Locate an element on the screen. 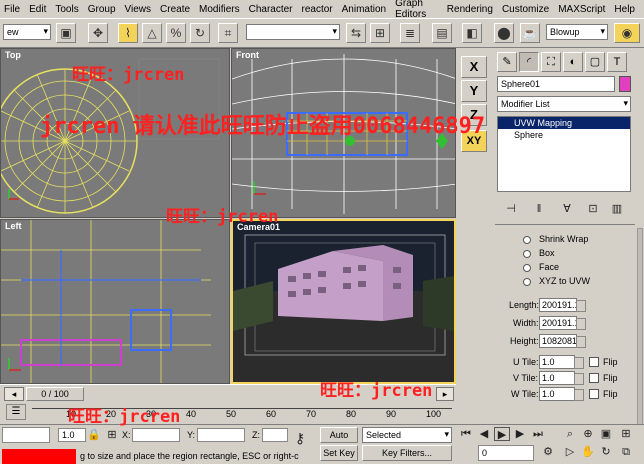  time-slider-thumb: 0 / 100 is located at coordinates (55, 394).